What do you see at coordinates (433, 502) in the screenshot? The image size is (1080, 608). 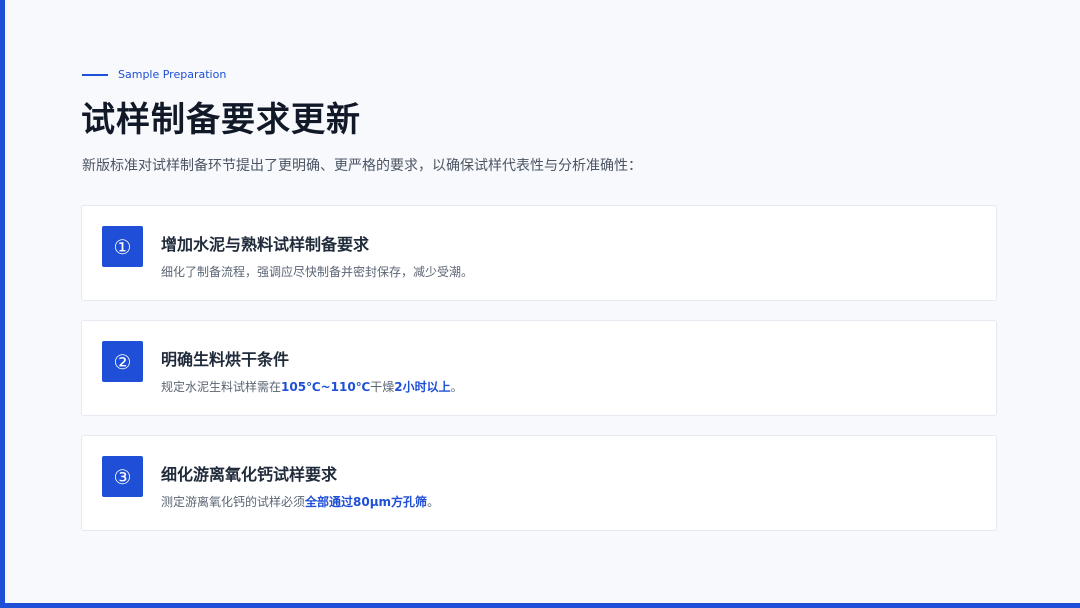 I see `card-desc-3-text-b: 。` at bounding box center [433, 502].